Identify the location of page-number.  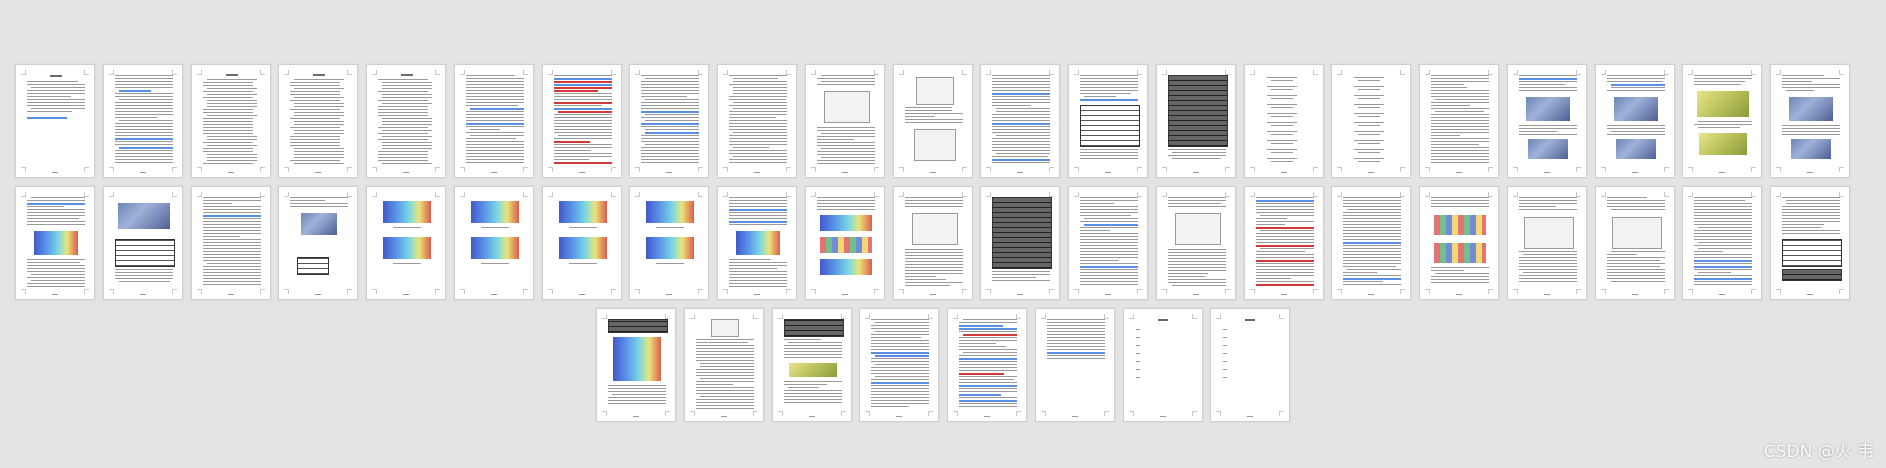
(1371, 294).